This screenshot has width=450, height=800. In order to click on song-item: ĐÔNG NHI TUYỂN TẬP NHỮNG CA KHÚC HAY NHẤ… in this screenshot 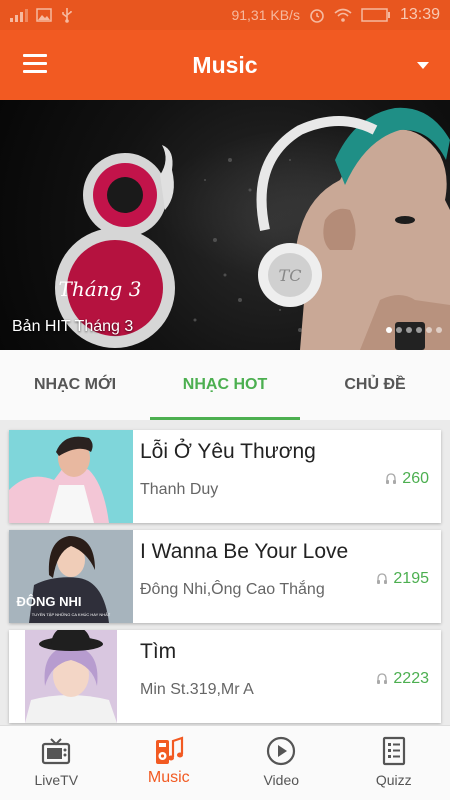, I will do `click(225, 576)`.